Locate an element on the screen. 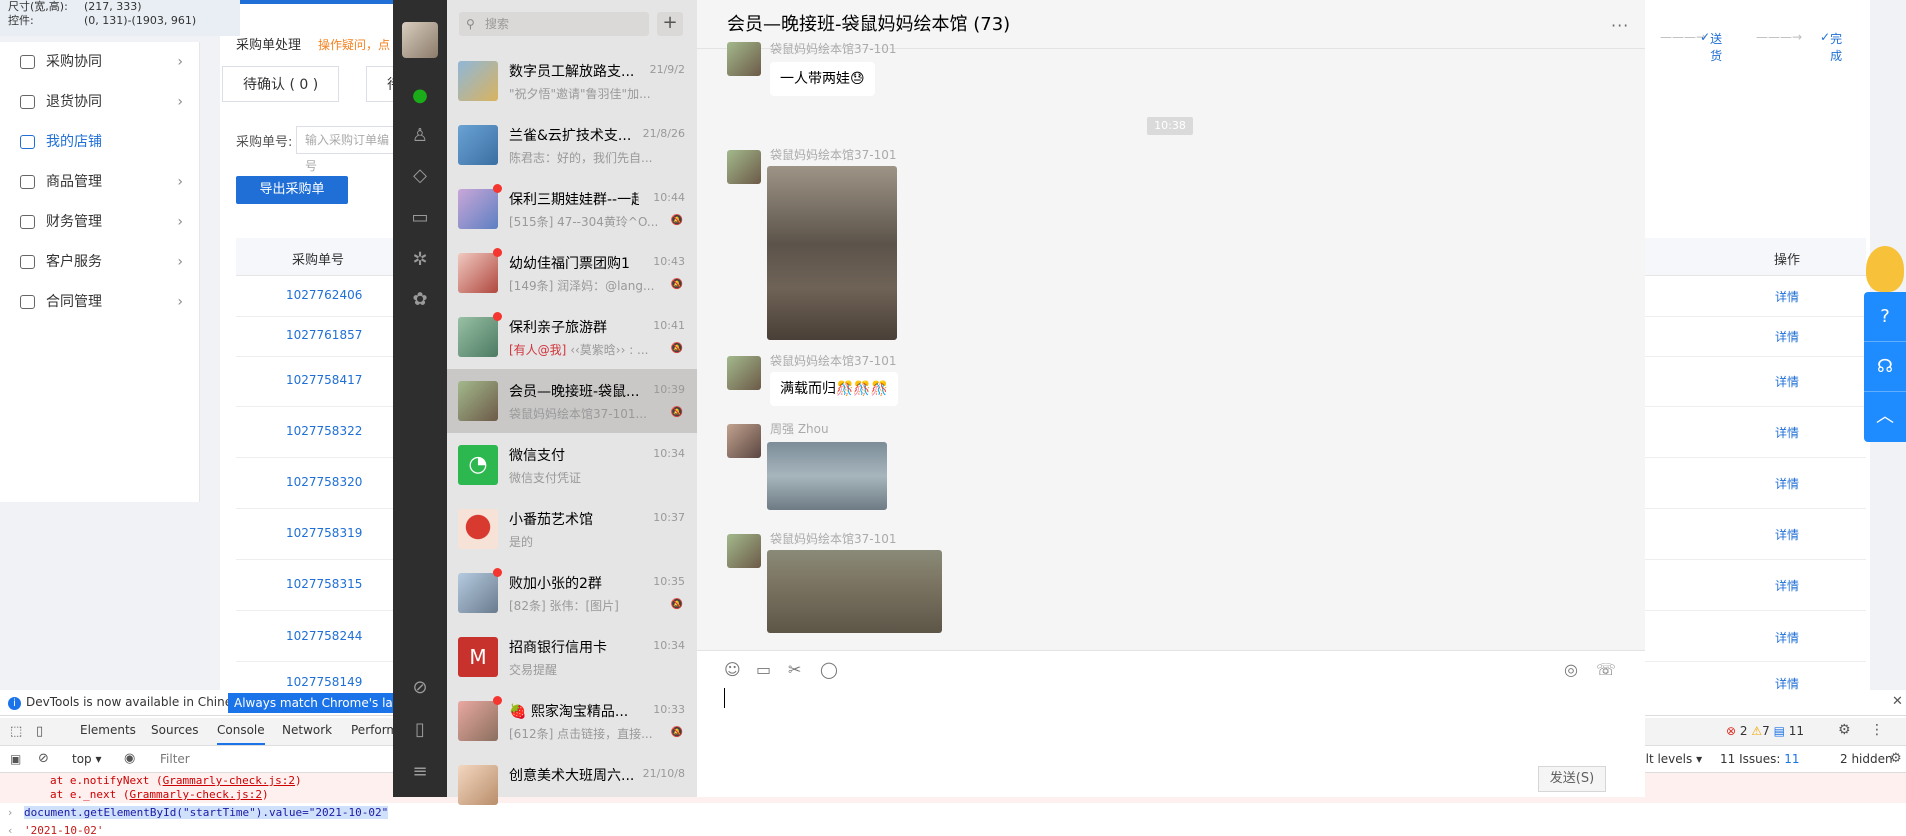  inspect-icon: ⬚ is located at coordinates (16, 731).